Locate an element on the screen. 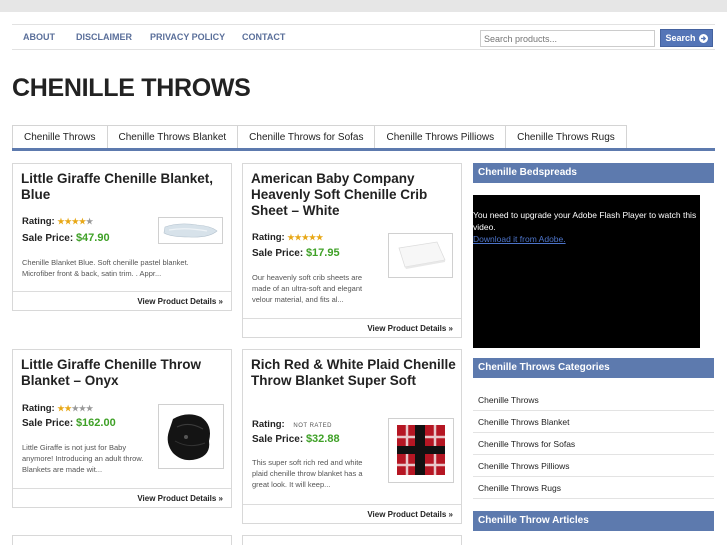 This screenshot has width=727, height=545. product-price: Sale Price: $17.95 is located at coordinates (296, 253).